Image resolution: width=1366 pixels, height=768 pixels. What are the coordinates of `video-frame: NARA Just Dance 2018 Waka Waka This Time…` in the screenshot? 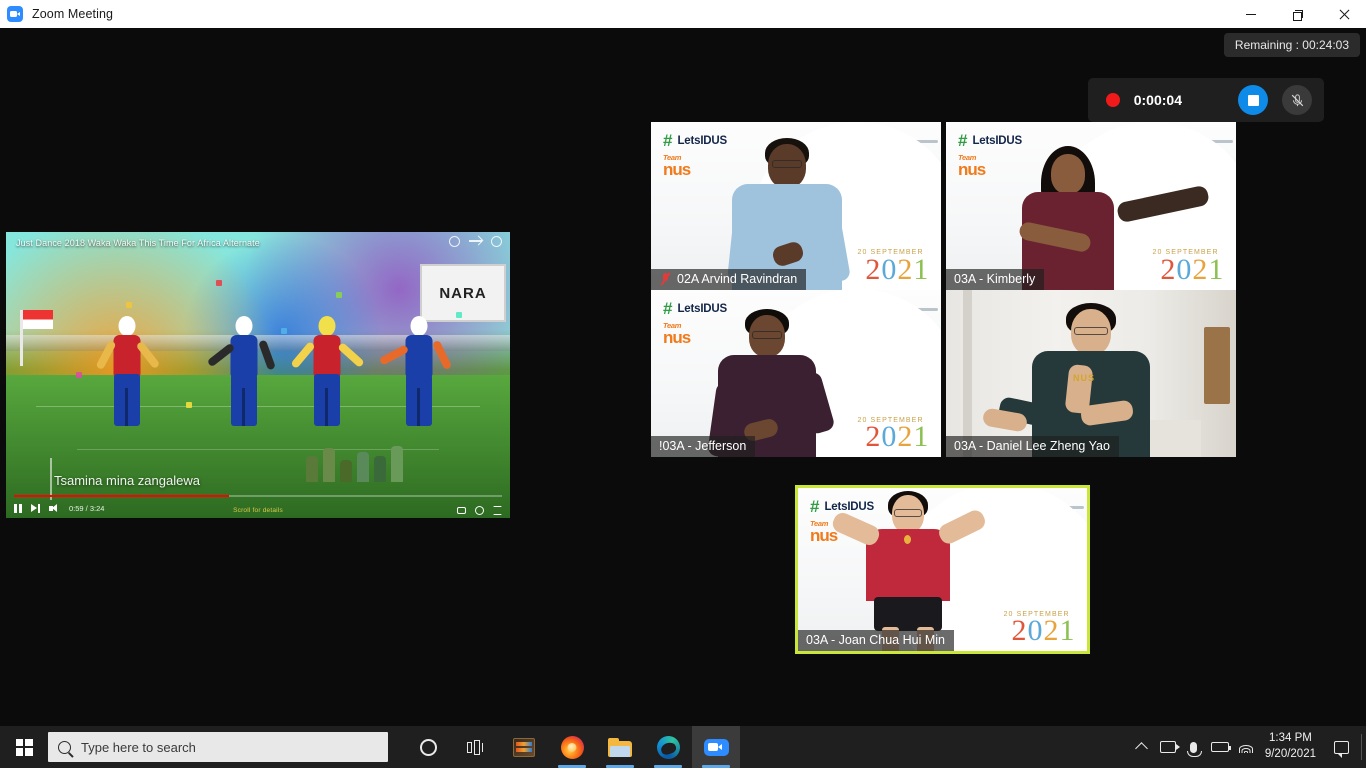 It's located at (258, 375).